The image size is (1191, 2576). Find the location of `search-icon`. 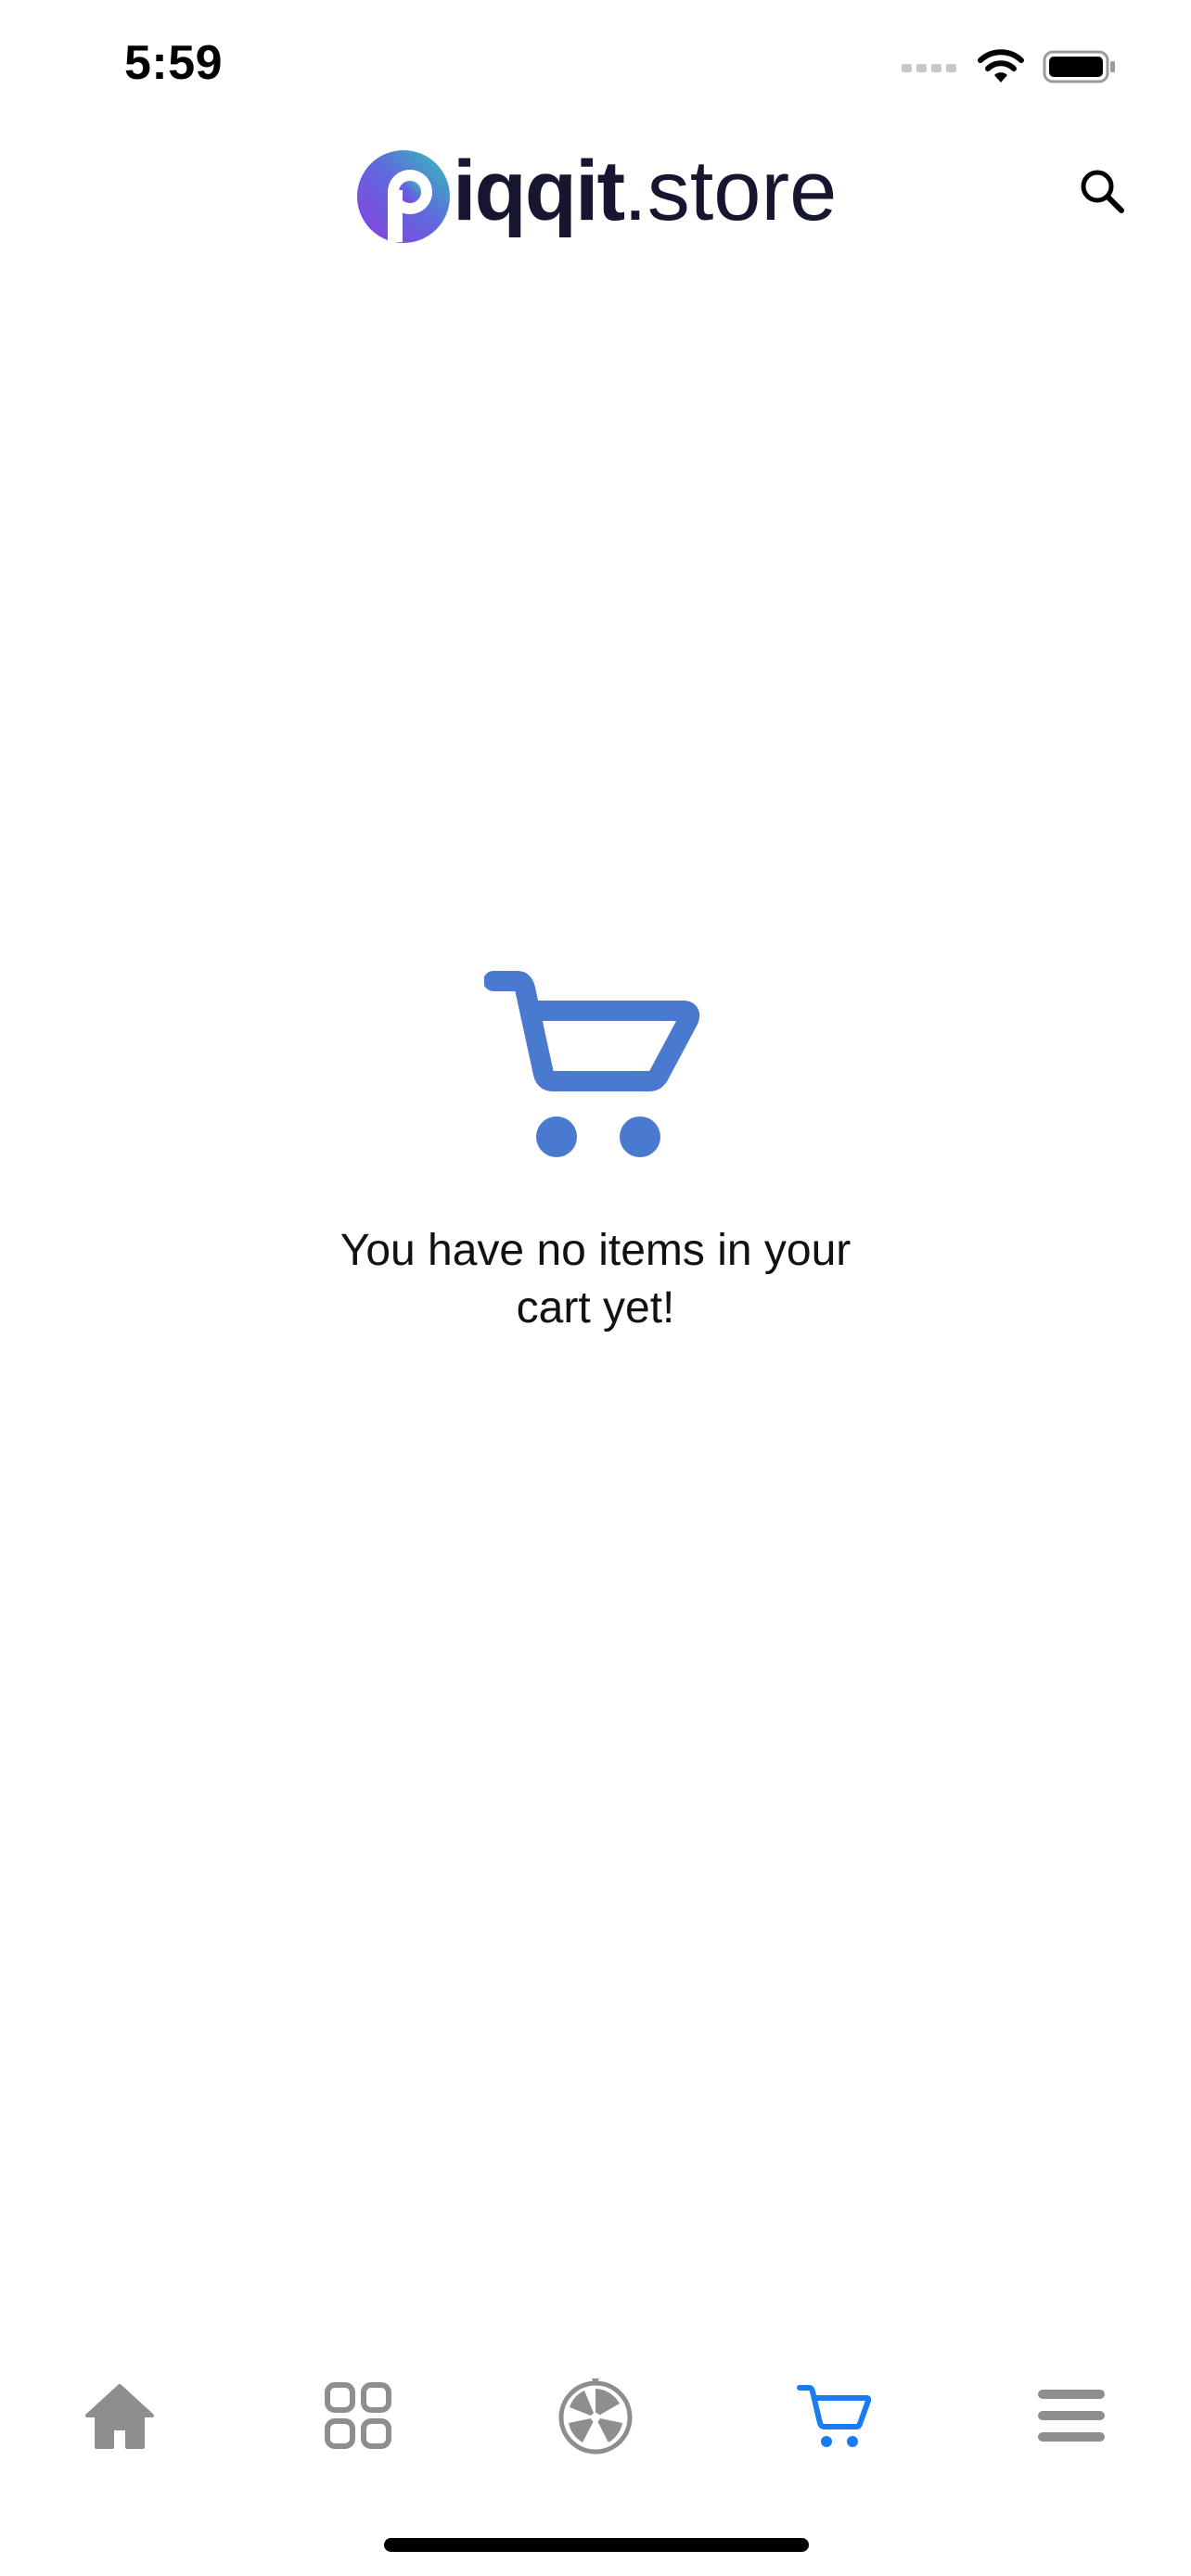

search-icon is located at coordinates (1102, 191).